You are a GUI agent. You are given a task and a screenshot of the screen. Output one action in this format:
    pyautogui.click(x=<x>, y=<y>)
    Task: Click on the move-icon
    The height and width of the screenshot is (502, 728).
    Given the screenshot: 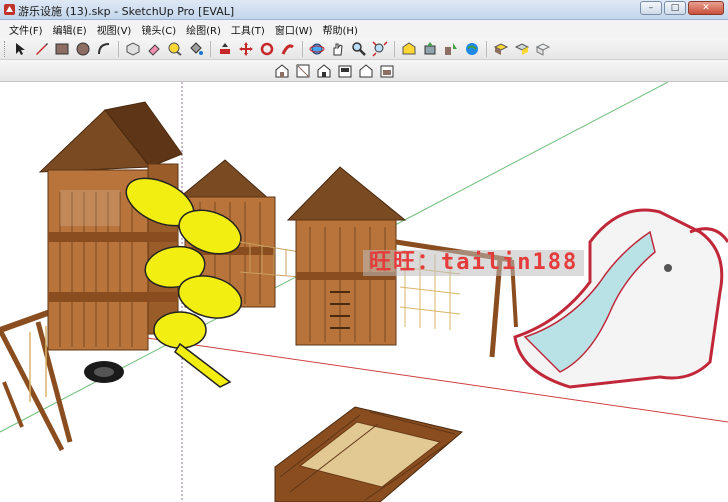 What is the action you would take?
    pyautogui.click(x=246, y=49)
    